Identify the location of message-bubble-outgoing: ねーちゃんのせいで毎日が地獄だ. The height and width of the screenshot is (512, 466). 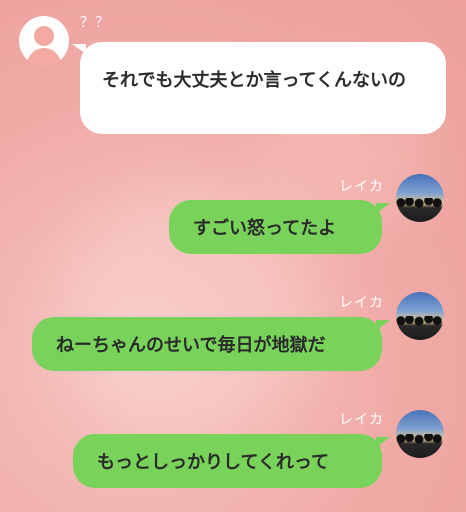
(211, 344).